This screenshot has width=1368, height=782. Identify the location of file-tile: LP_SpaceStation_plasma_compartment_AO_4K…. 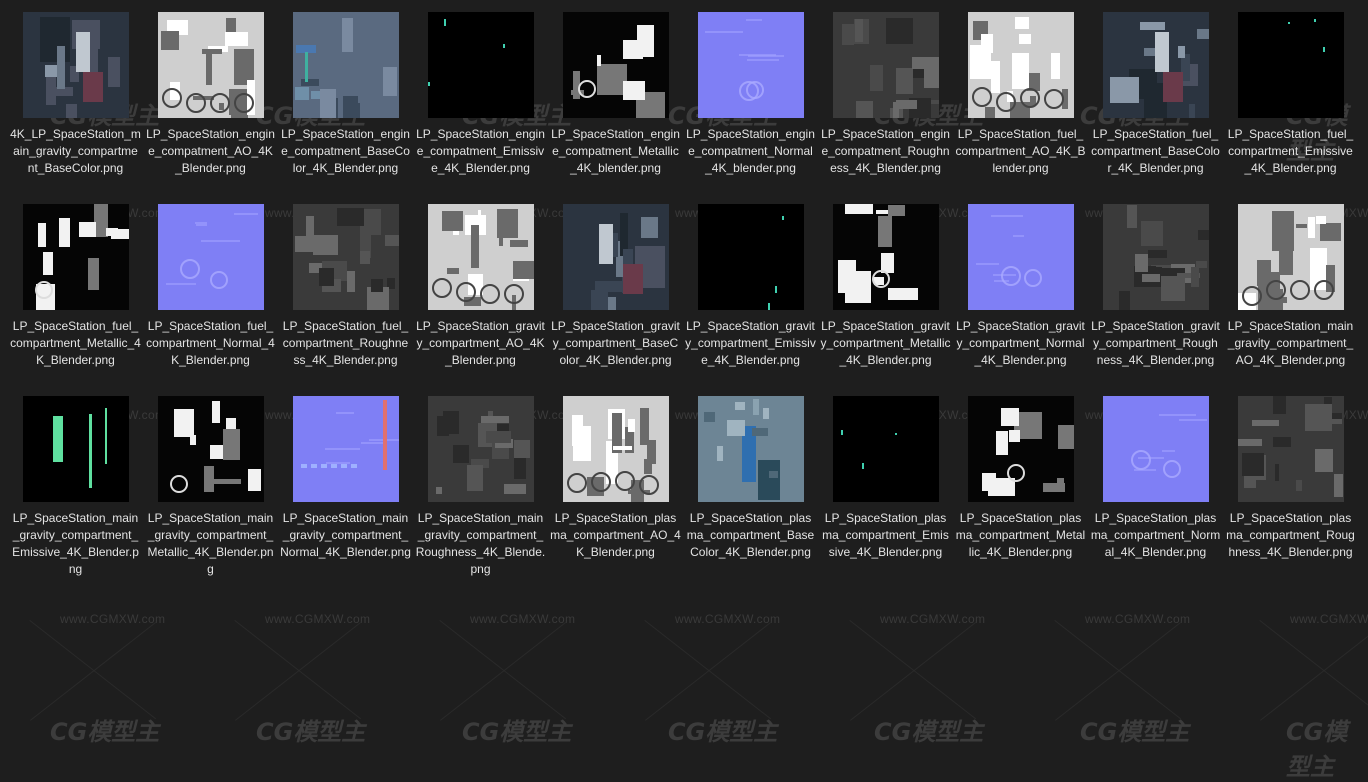
(615, 479).